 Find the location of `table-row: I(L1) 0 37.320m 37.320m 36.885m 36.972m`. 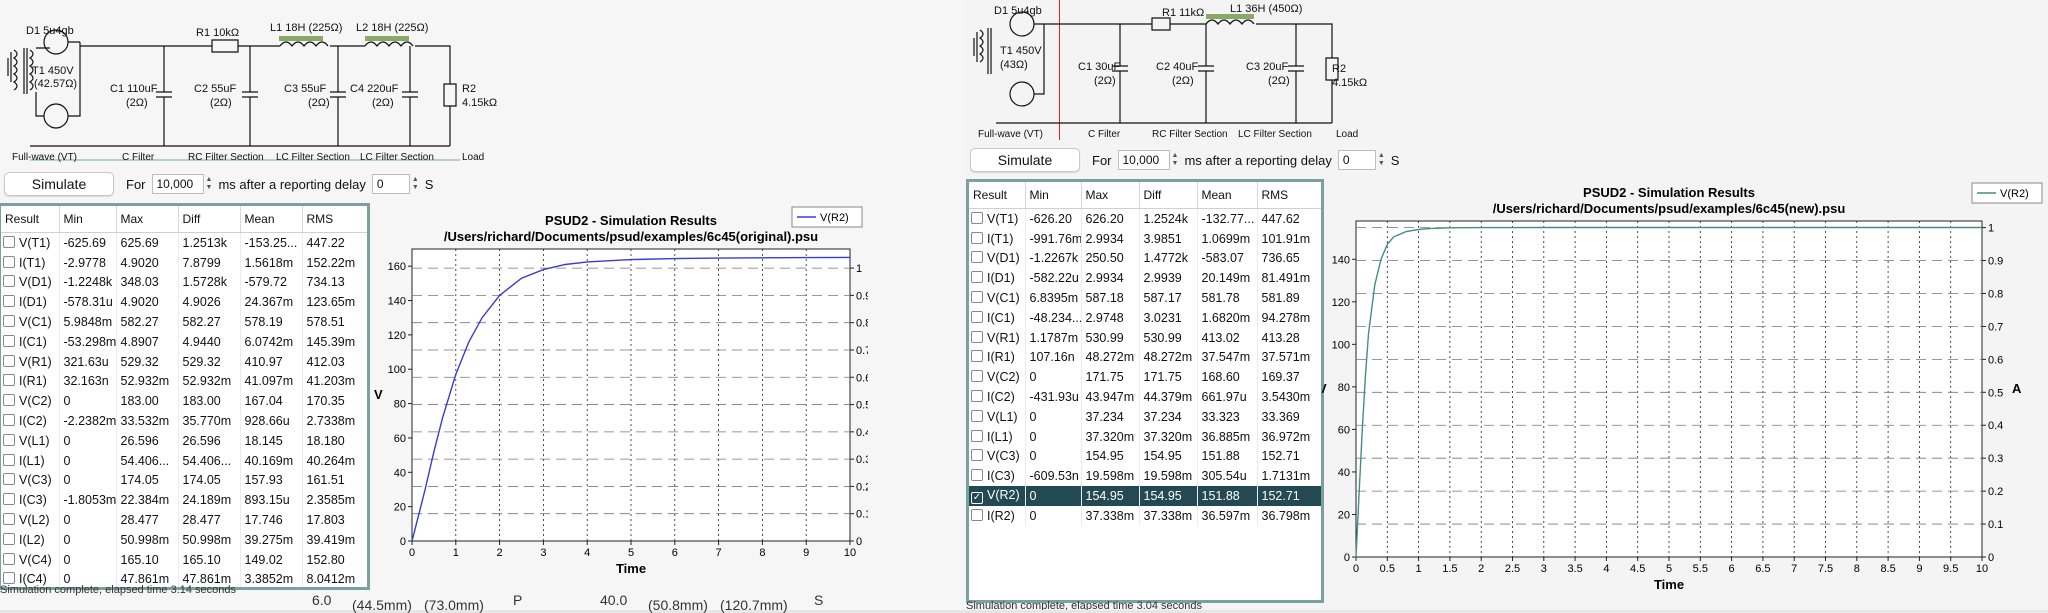

table-row: I(L1) 0 37.320m 37.320m 36.885m 36.972m is located at coordinates (1145, 436).